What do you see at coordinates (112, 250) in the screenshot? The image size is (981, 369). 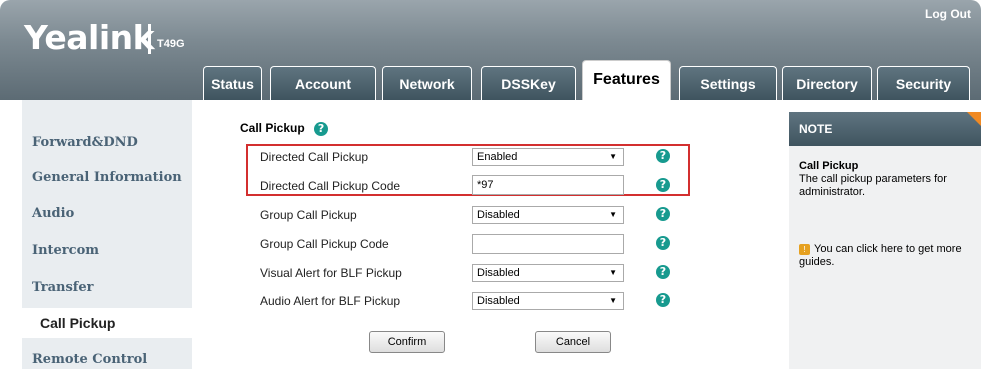 I see `sidebar-item-intercom: Intercom` at bounding box center [112, 250].